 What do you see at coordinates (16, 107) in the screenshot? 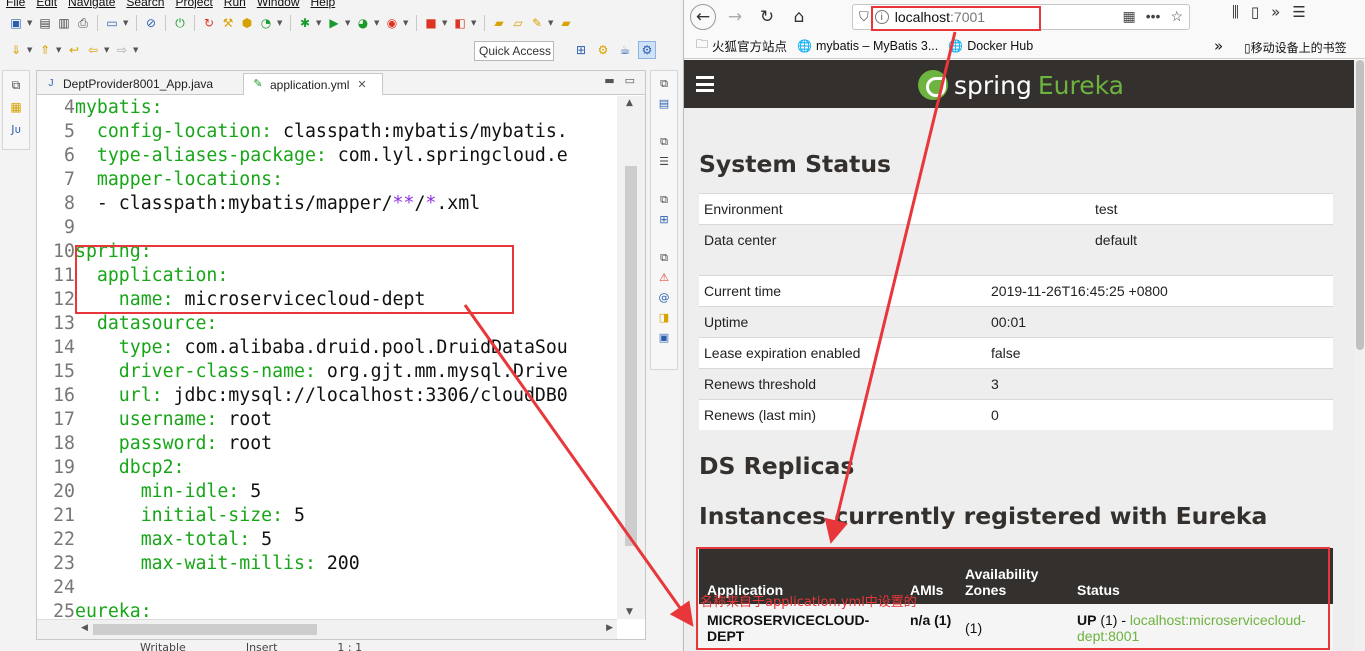
I see `package-explorer-icon: ▦` at bounding box center [16, 107].